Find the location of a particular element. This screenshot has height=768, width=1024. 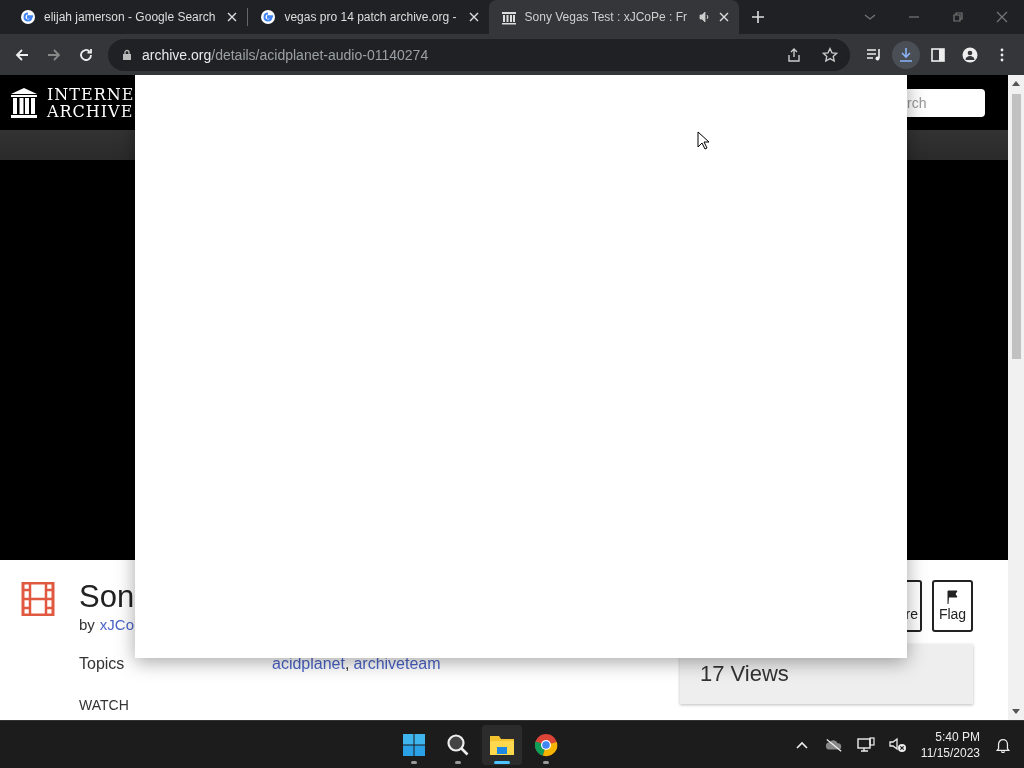

download-icon is located at coordinates (906, 54).